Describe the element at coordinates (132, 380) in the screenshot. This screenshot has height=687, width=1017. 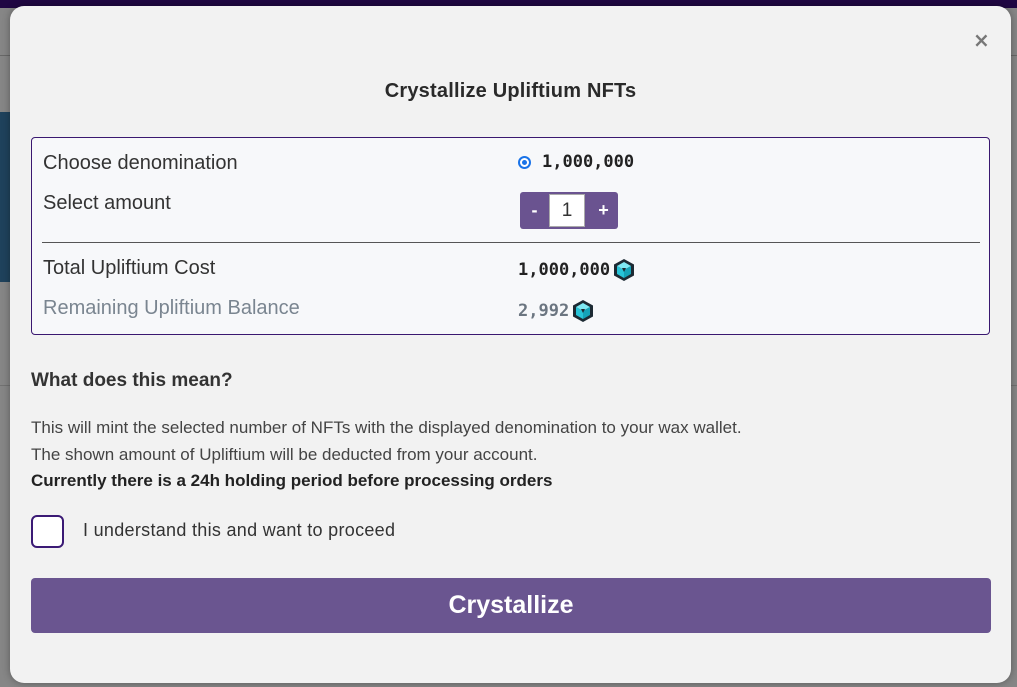
I see `info-heading: What does this mean?` at that location.